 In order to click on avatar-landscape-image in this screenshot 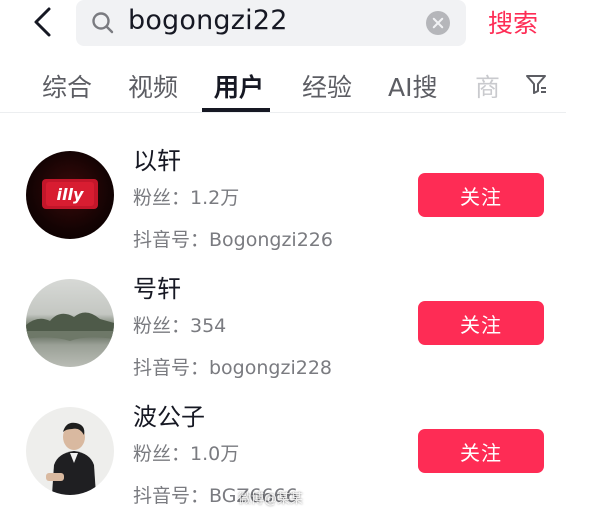, I will do `click(70, 326)`.